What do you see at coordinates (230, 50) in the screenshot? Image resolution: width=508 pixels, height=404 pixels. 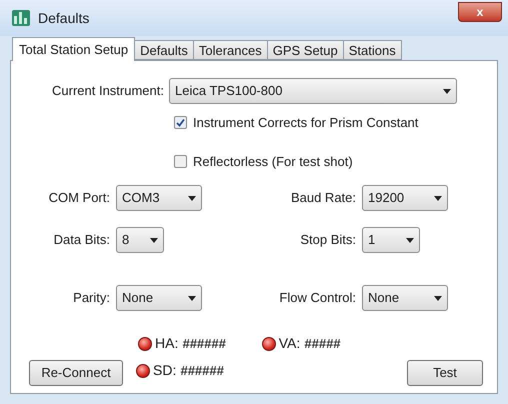 I see `tab: Tolerances` at bounding box center [230, 50].